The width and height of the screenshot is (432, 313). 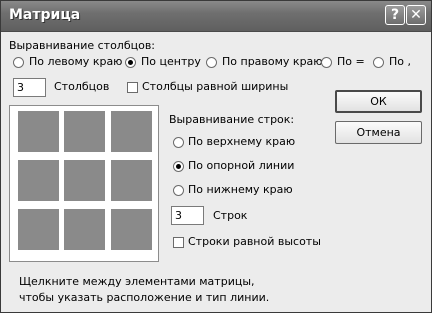 What do you see at coordinates (82, 45) in the screenshot?
I see `column-alignment-heading: Выравнивание столбцов:` at bounding box center [82, 45].